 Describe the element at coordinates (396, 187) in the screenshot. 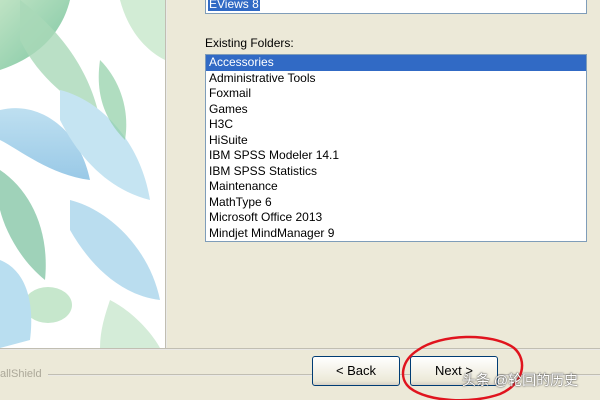

I see `folder-item: Maintenance` at that location.